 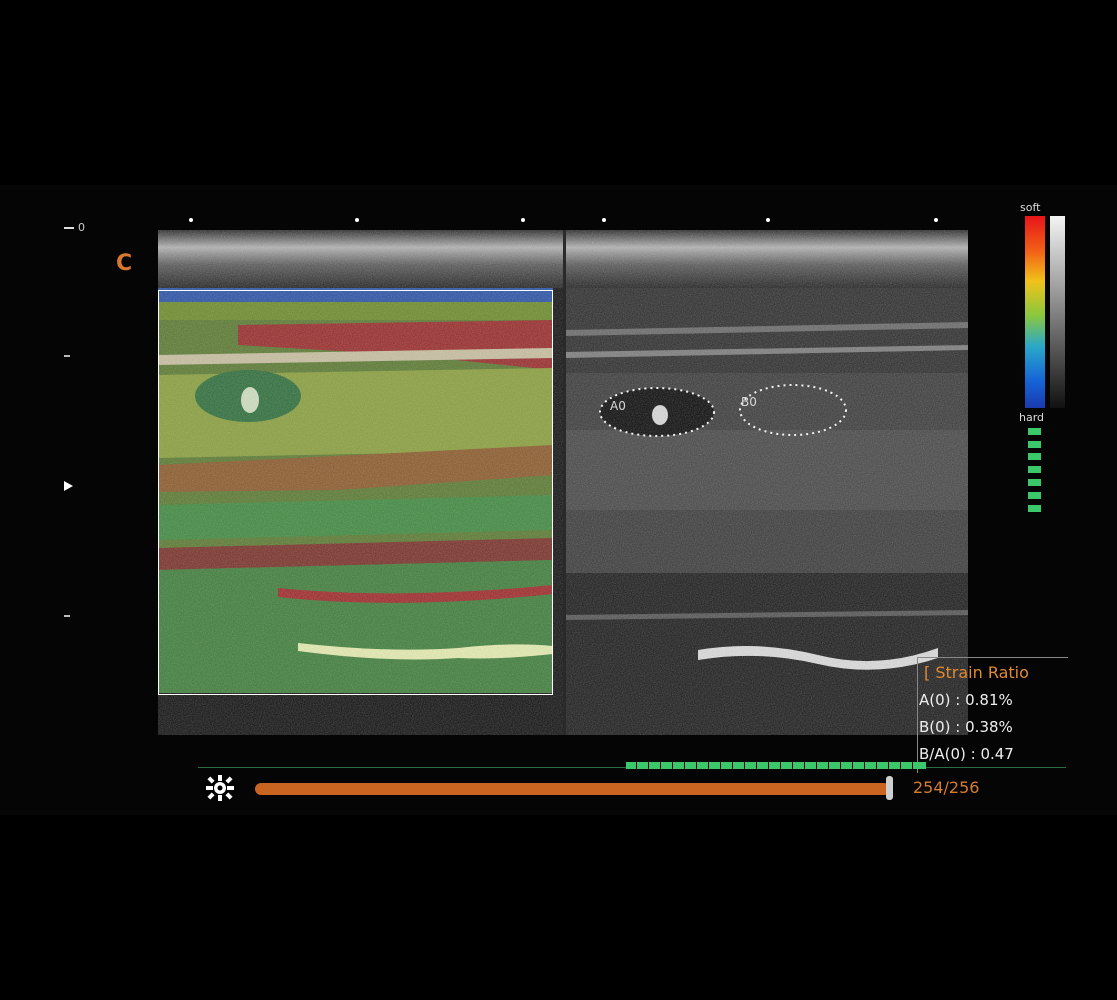 I want to click on frame-counter: 254/256, so click(x=946, y=787).